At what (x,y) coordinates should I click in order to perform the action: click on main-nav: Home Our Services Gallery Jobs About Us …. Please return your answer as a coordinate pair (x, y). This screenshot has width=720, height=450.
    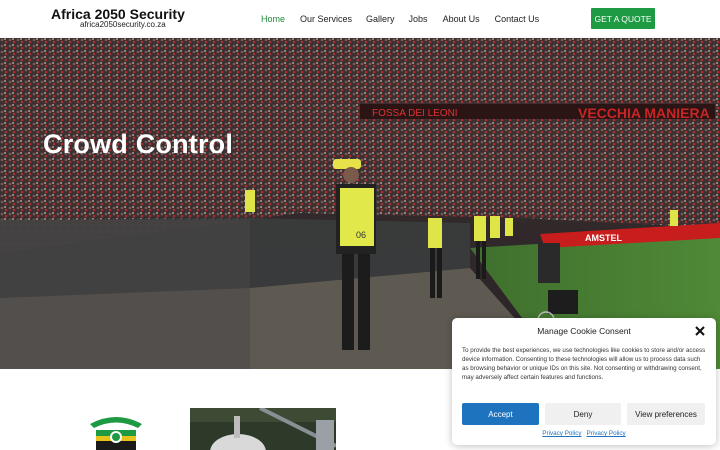
    Looking at the image, I should click on (400, 19).